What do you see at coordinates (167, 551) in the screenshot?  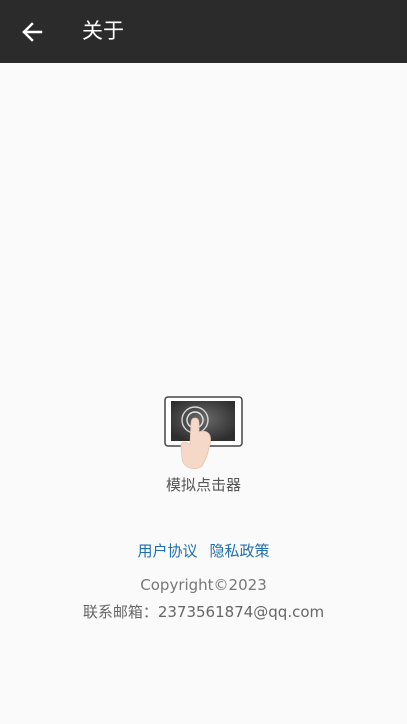 I see `user-agreement-link: 用户协议` at bounding box center [167, 551].